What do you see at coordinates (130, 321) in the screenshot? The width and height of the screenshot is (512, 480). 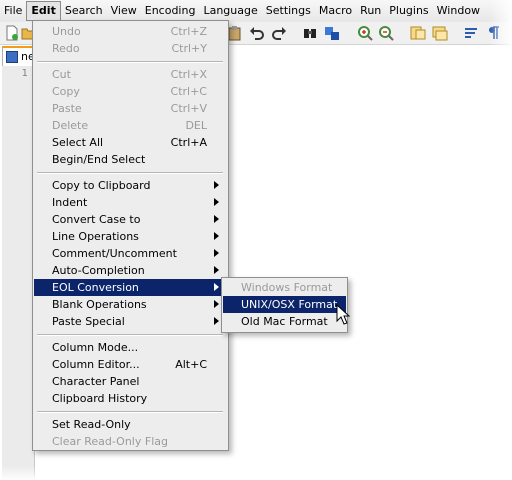 I see `menu-paste-special: Paste Special` at bounding box center [130, 321].